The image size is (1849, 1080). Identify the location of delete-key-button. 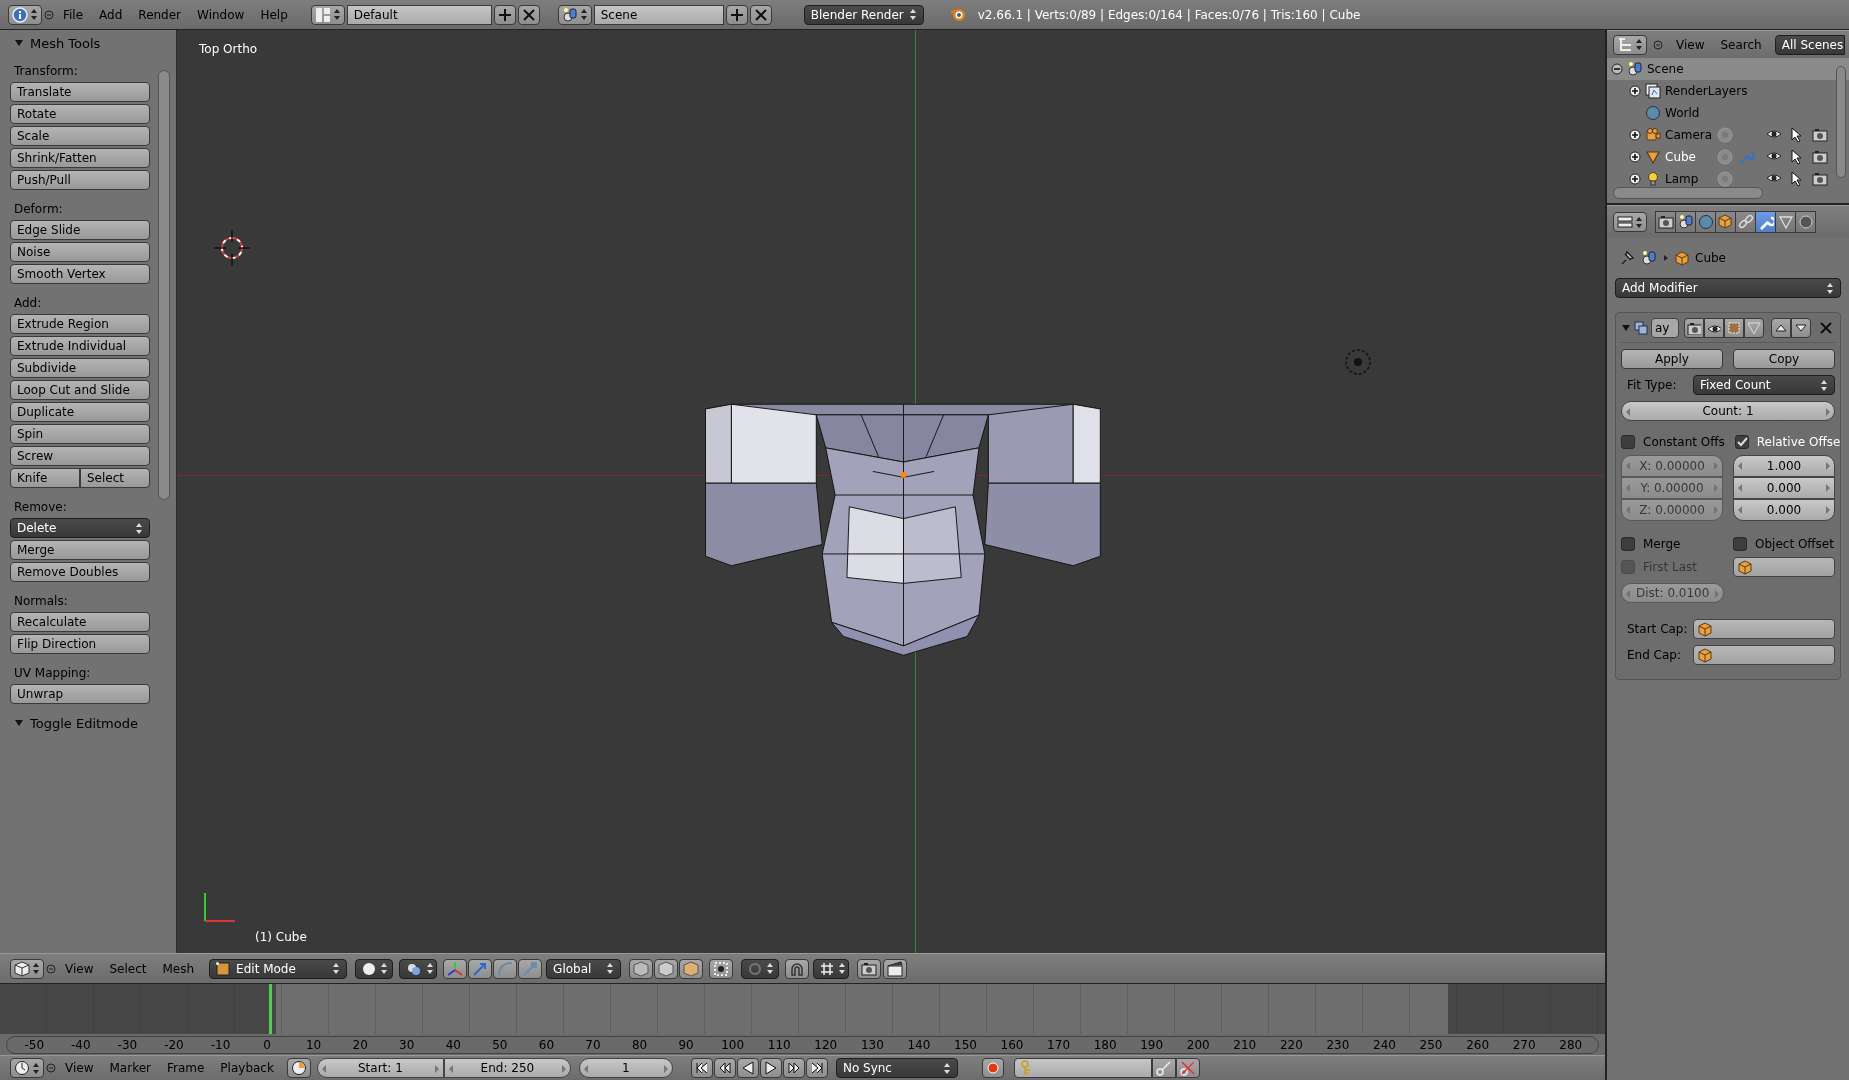
(1187, 1068).